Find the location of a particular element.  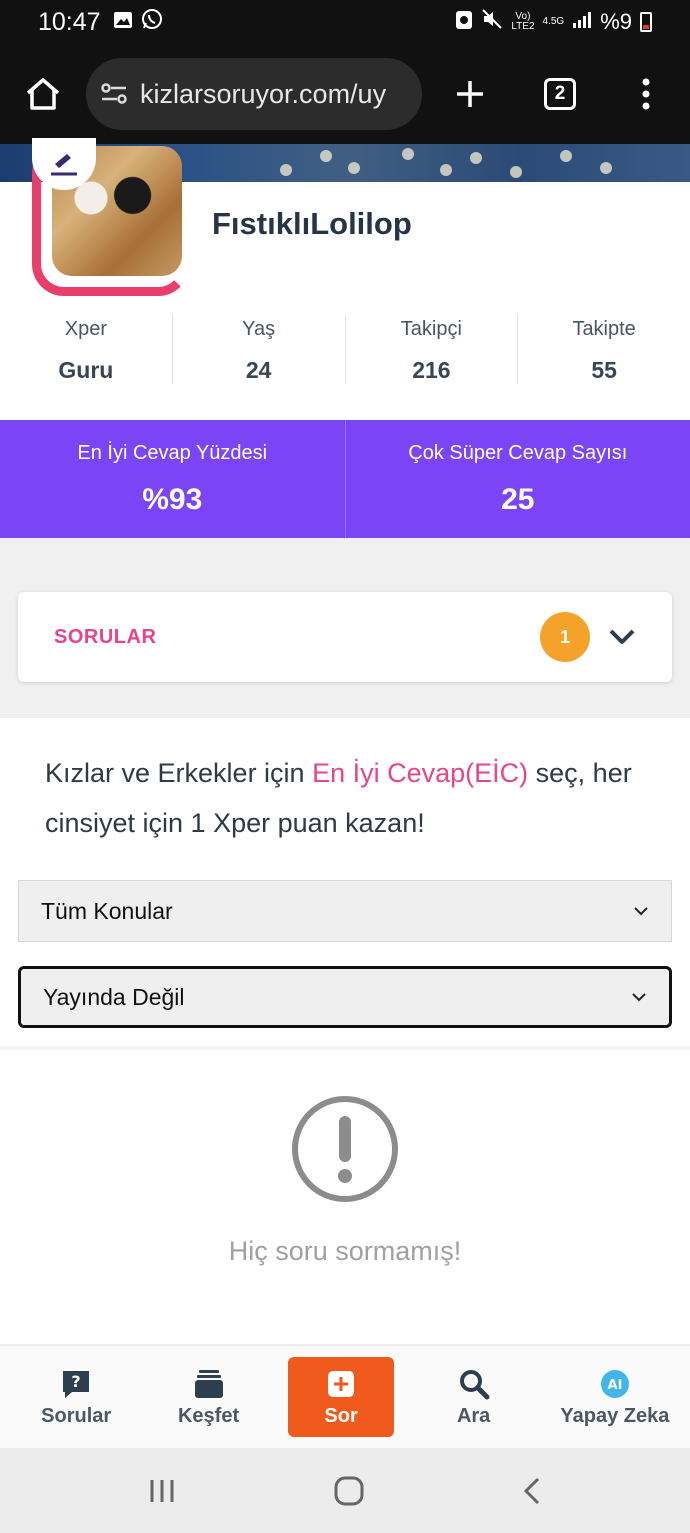

tab-switcher-button: 2 is located at coordinates (560, 94).